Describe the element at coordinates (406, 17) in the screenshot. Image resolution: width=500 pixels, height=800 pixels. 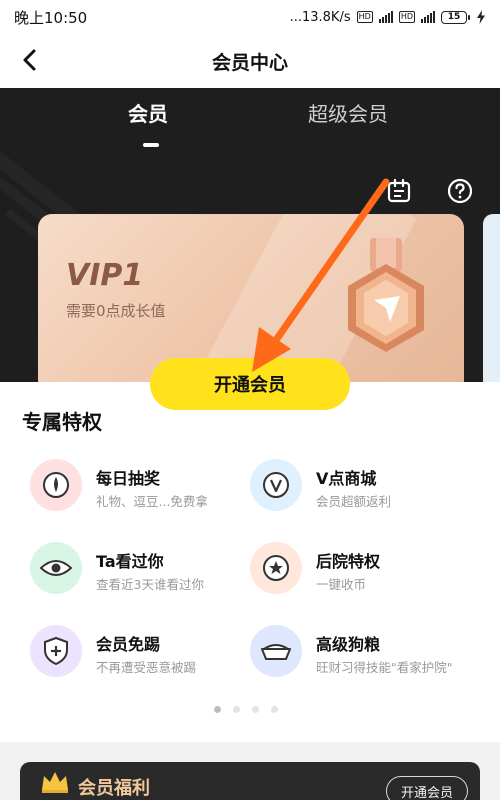
I see `hd-badge-2: HD` at that location.